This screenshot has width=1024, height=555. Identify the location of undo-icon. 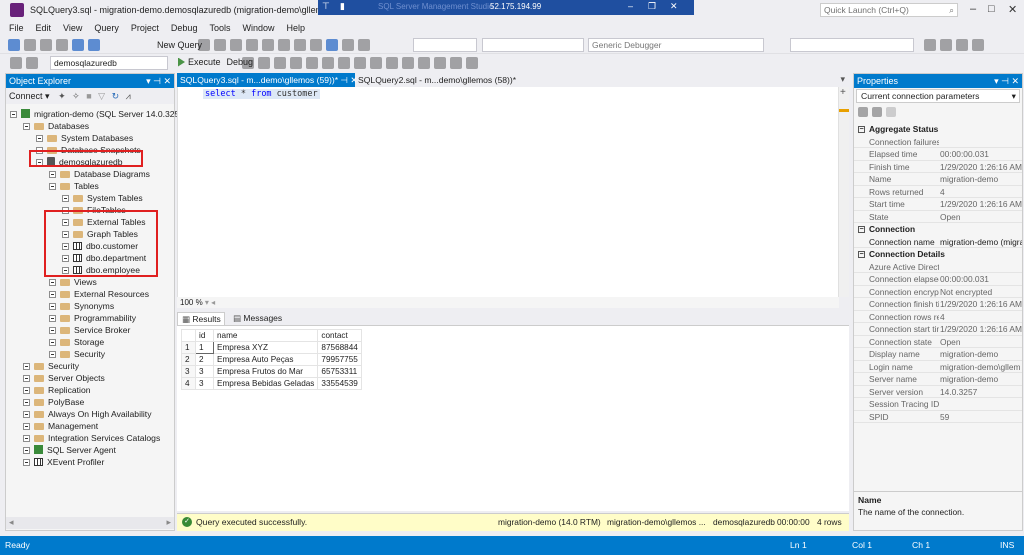
(332, 45).